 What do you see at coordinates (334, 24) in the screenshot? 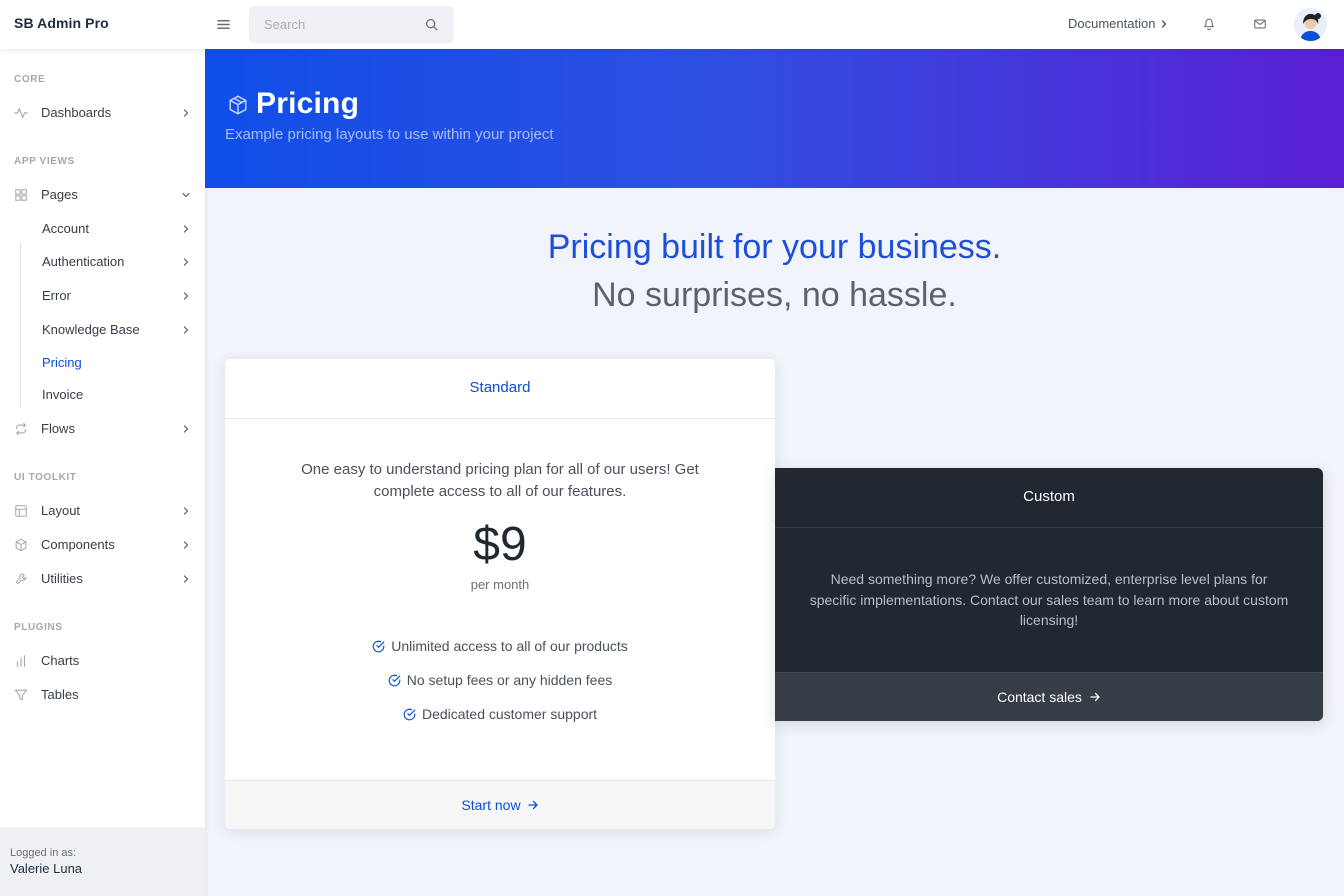
I see `search-input` at bounding box center [334, 24].